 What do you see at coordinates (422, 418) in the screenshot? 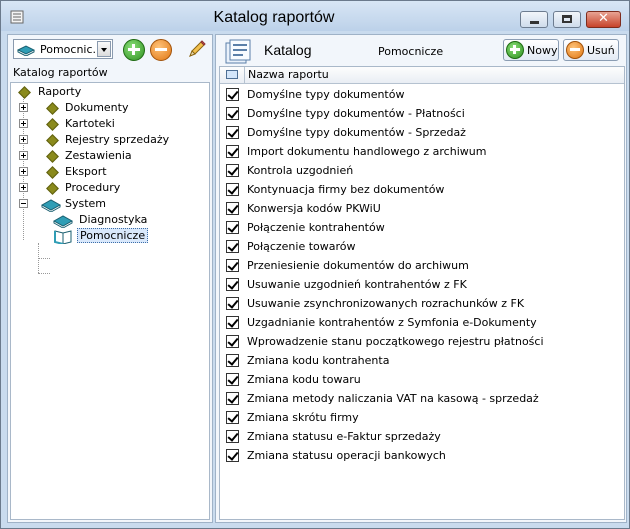
I see `report-row: Zmiana skrótu firmy` at bounding box center [422, 418].